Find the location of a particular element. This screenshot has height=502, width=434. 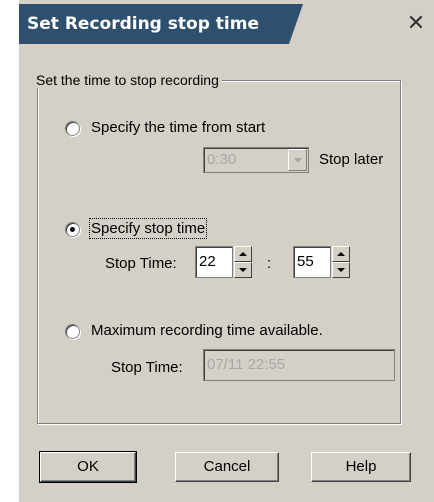

hour-spinner is located at coordinates (243, 262).